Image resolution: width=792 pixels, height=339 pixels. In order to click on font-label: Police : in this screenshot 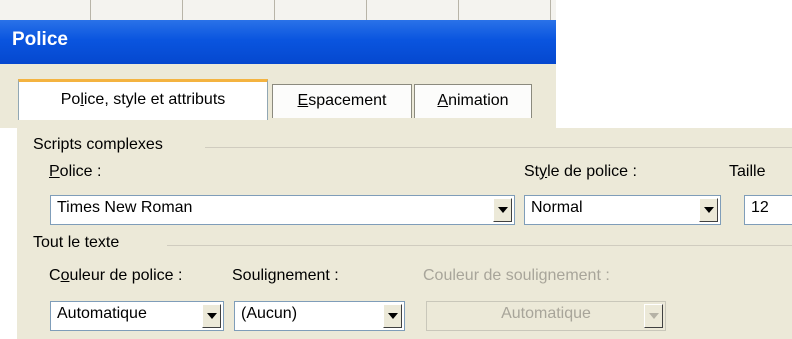, I will do `click(75, 171)`.